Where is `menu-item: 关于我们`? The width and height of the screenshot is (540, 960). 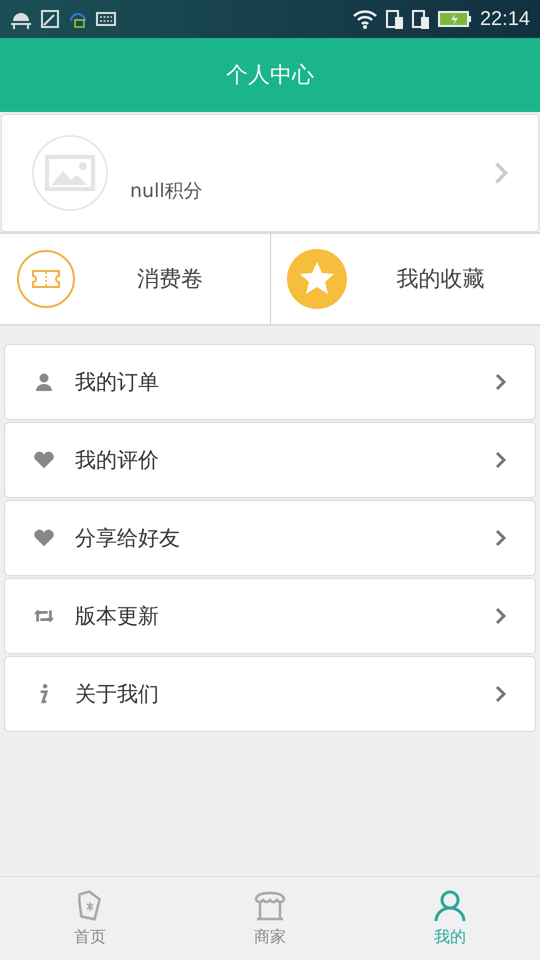 menu-item: 关于我们 is located at coordinates (270, 694).